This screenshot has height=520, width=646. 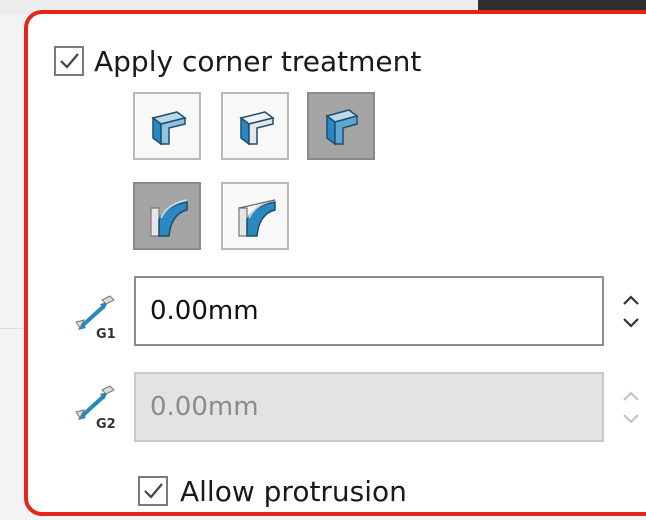 I want to click on apply-corner-treatment-checkbox, so click(x=69, y=61).